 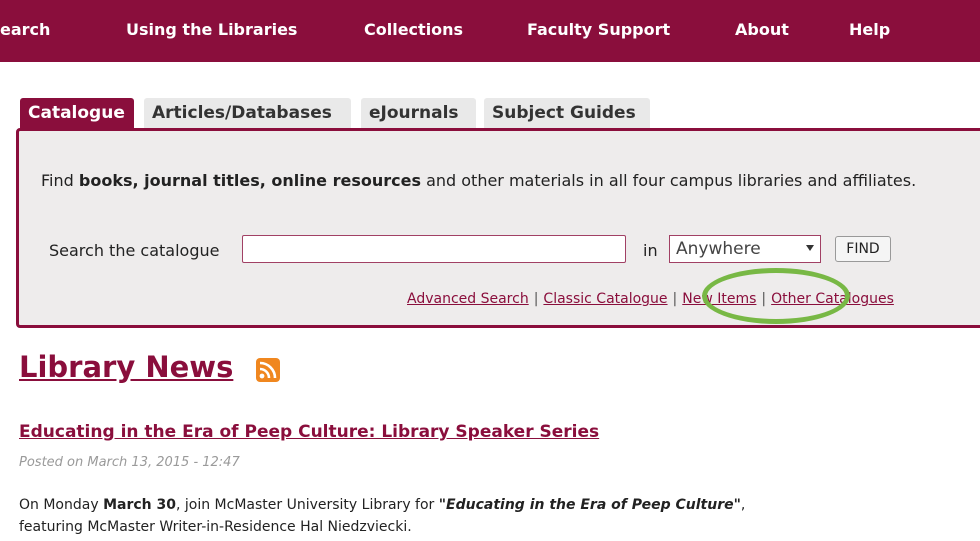 I want to click on rss-icon-graphic, so click(x=268, y=370).